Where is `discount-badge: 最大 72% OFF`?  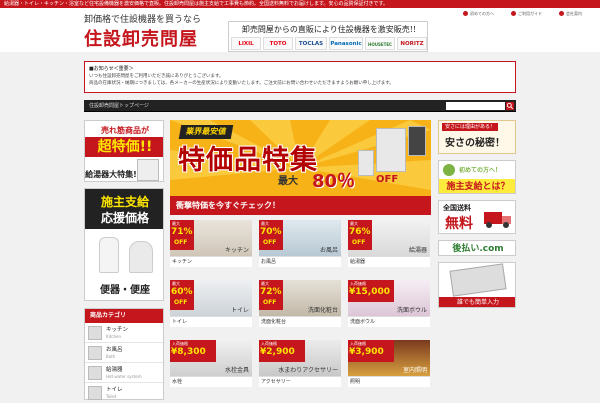
discount-badge: 最大 72% OFF is located at coordinates (271, 295).